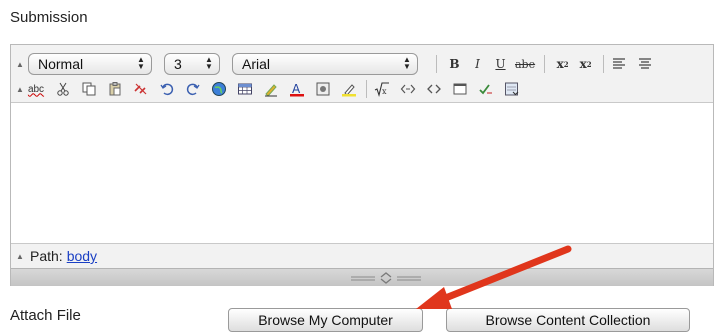  What do you see at coordinates (589, 64) in the screenshot?
I see `superscript-mark: 2` at bounding box center [589, 64].